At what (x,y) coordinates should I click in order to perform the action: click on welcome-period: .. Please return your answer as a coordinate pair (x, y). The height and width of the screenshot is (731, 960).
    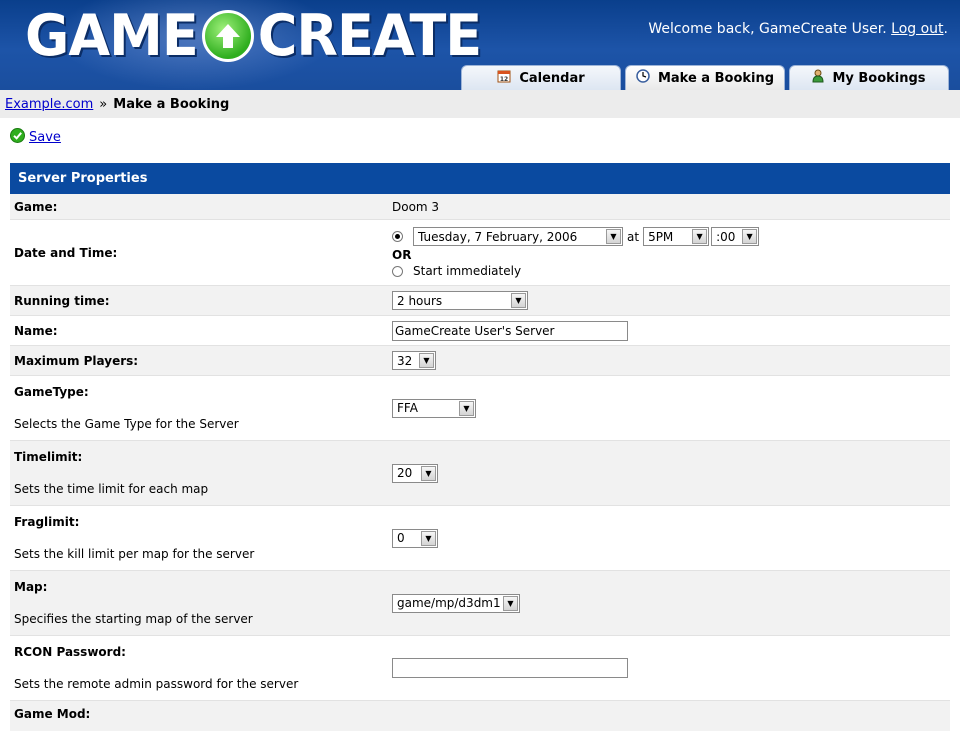
    Looking at the image, I should click on (945, 29).